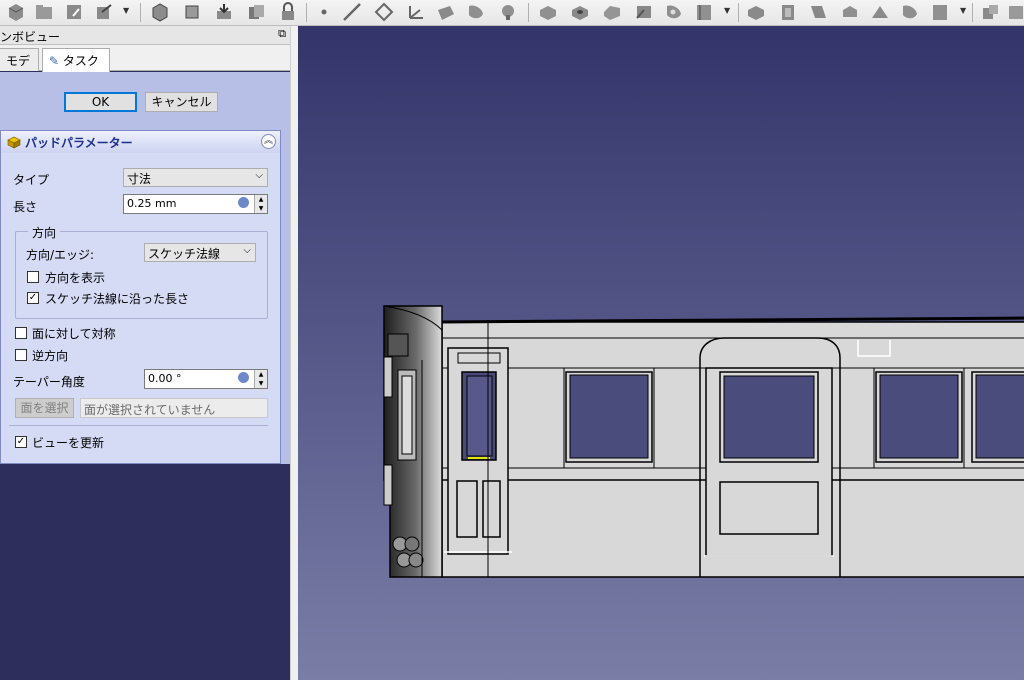 The image size is (1024, 680). What do you see at coordinates (30, 37) in the screenshot?
I see `combo-view-title: ンボビュー` at bounding box center [30, 37].